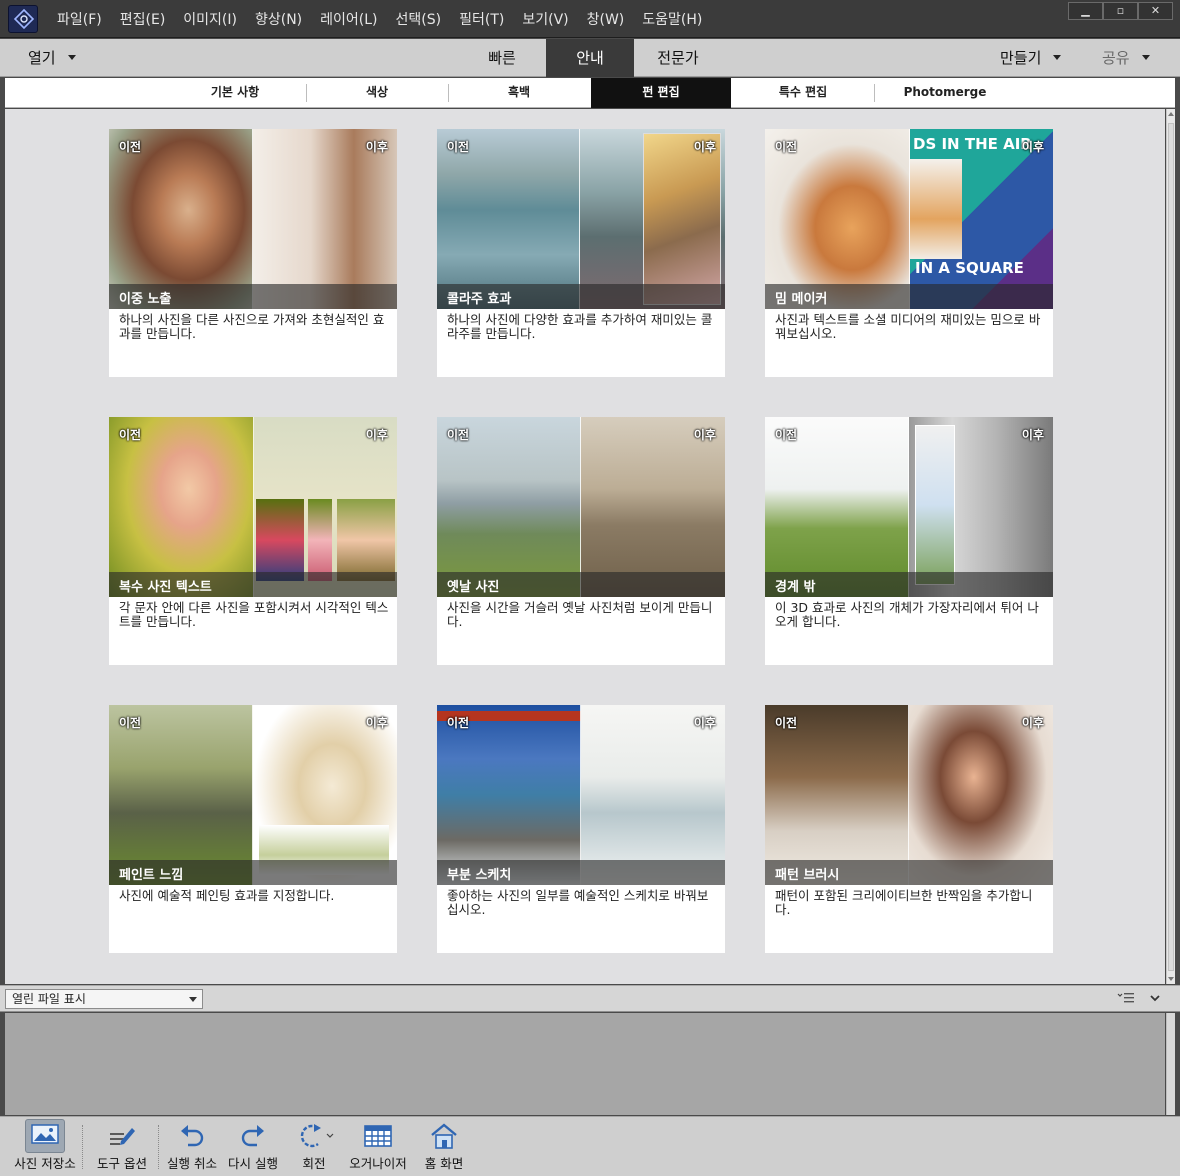  What do you see at coordinates (1126, 998) in the screenshot?
I see `list-options-icon` at bounding box center [1126, 998].